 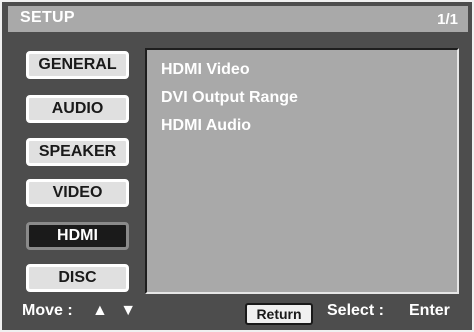 I want to click on footer-help-bar: Move : ▲ ▼ Return Select : Enter, so click(x=237, y=313).